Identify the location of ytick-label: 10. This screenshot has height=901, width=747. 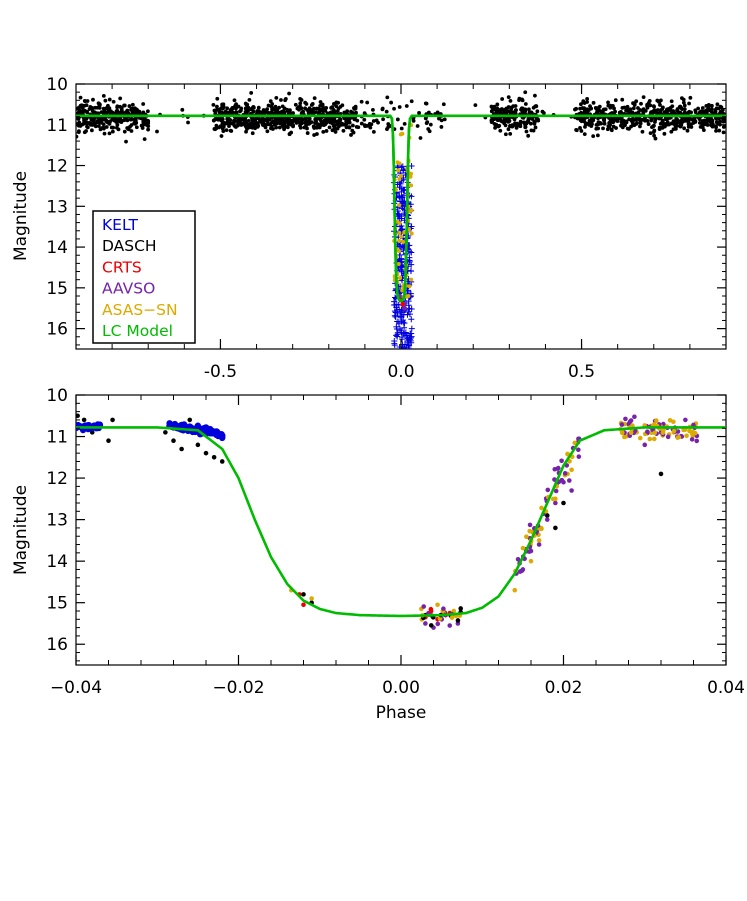
(57, 85).